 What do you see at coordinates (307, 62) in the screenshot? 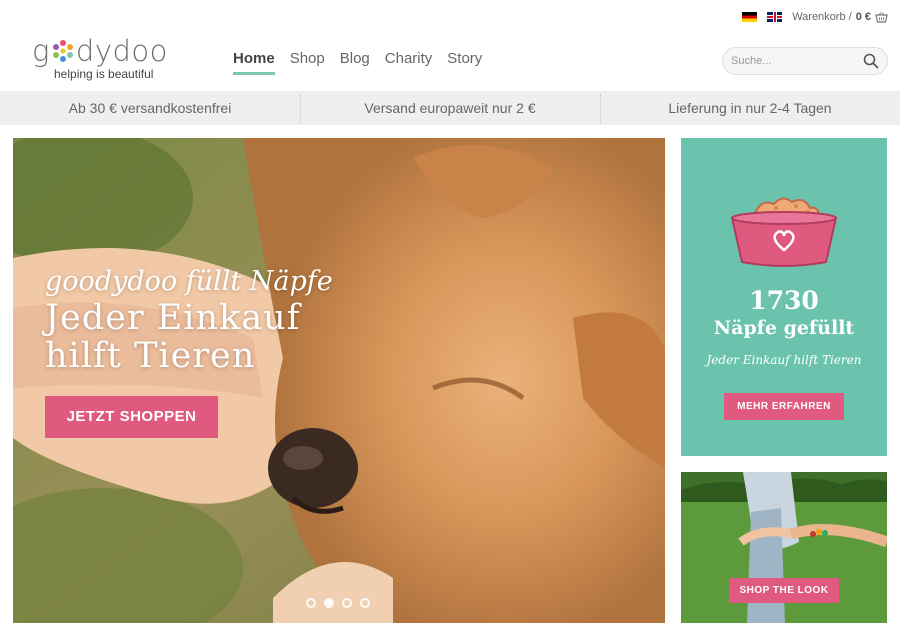
I see `nav-item-shop: Shop` at bounding box center [307, 62].